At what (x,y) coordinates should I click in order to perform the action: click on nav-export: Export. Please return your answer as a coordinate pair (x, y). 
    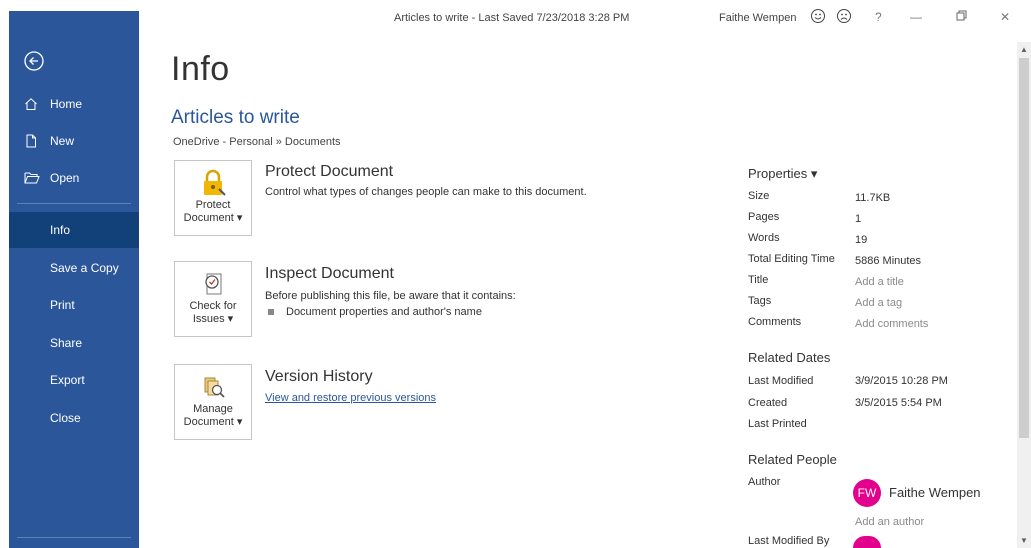
    Looking at the image, I should click on (74, 380).